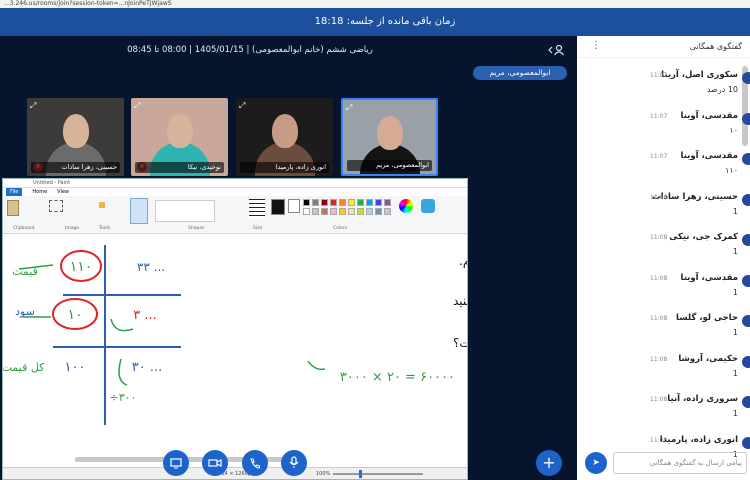  Describe the element at coordinates (703, 237) in the screenshot. I see `message-sender: کمرک جی، نیکی` at that location.